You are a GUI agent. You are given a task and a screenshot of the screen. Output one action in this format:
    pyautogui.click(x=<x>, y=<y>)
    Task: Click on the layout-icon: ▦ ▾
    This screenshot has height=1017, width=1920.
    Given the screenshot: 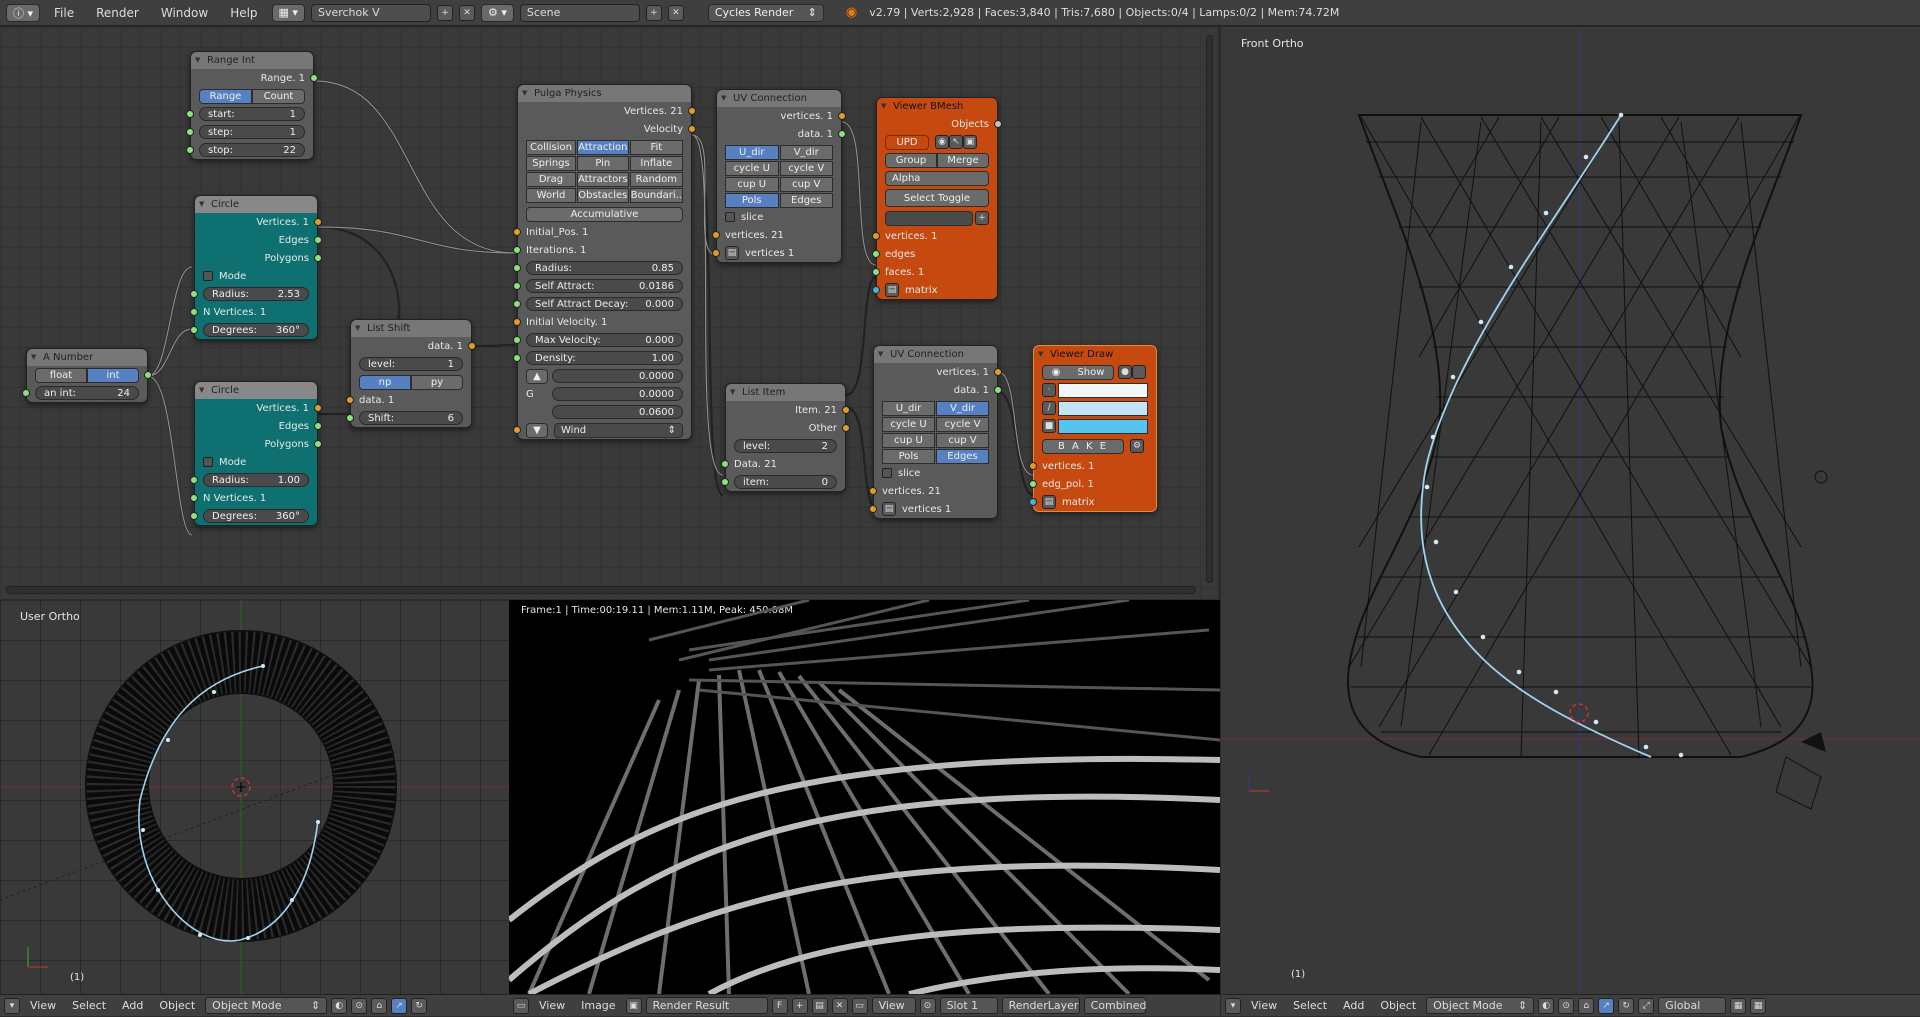 What is the action you would take?
    pyautogui.click(x=288, y=12)
    